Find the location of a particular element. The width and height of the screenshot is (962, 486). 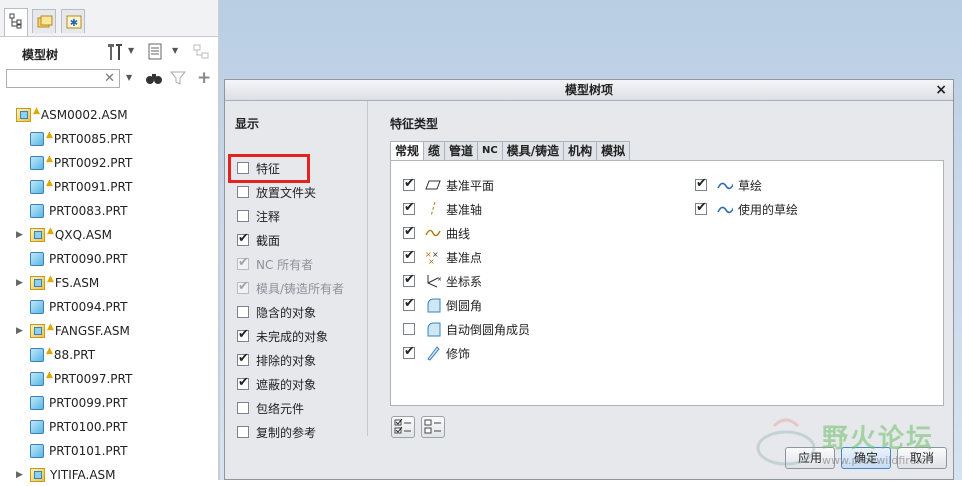

tree-row: ▶ ▲ FS.ASM is located at coordinates (57, 283).